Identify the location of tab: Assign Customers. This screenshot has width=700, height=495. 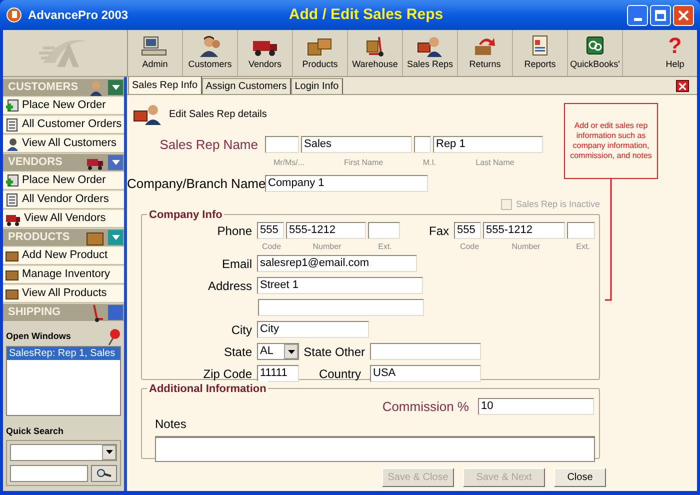
(246, 86).